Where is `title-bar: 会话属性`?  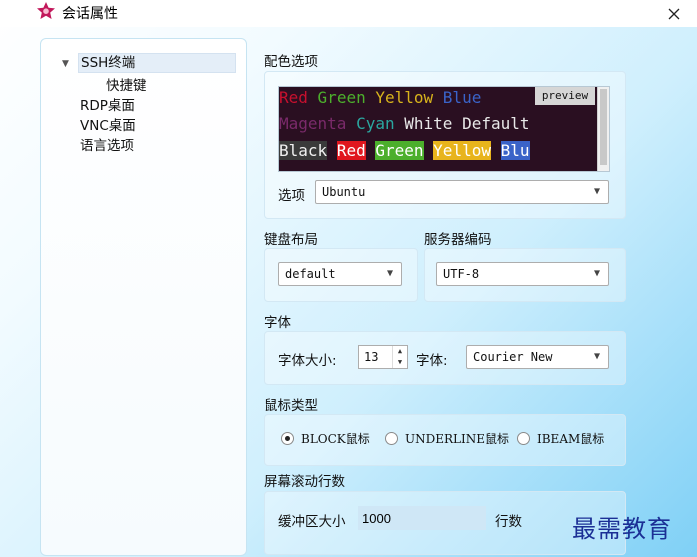 title-bar: 会话属性 is located at coordinates (348, 13).